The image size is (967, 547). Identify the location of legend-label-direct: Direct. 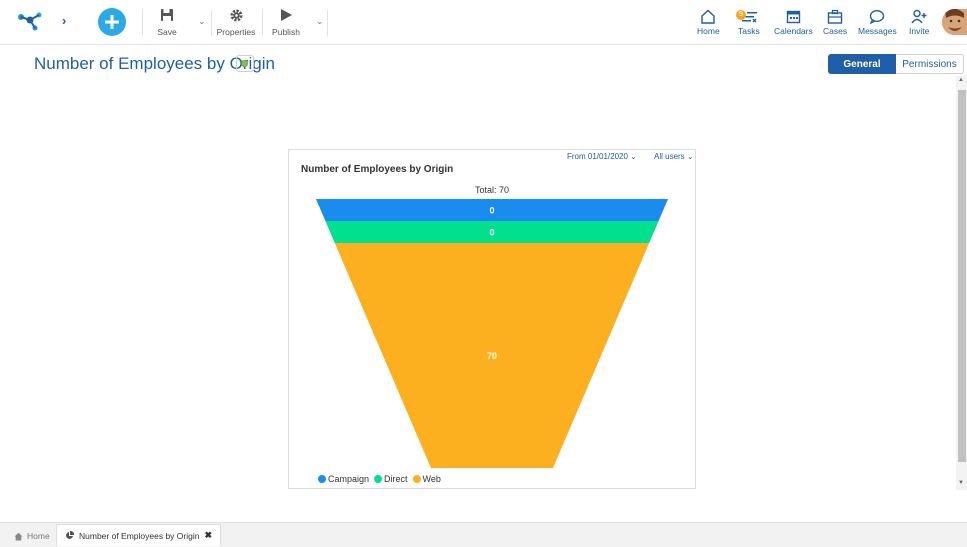
(396, 479).